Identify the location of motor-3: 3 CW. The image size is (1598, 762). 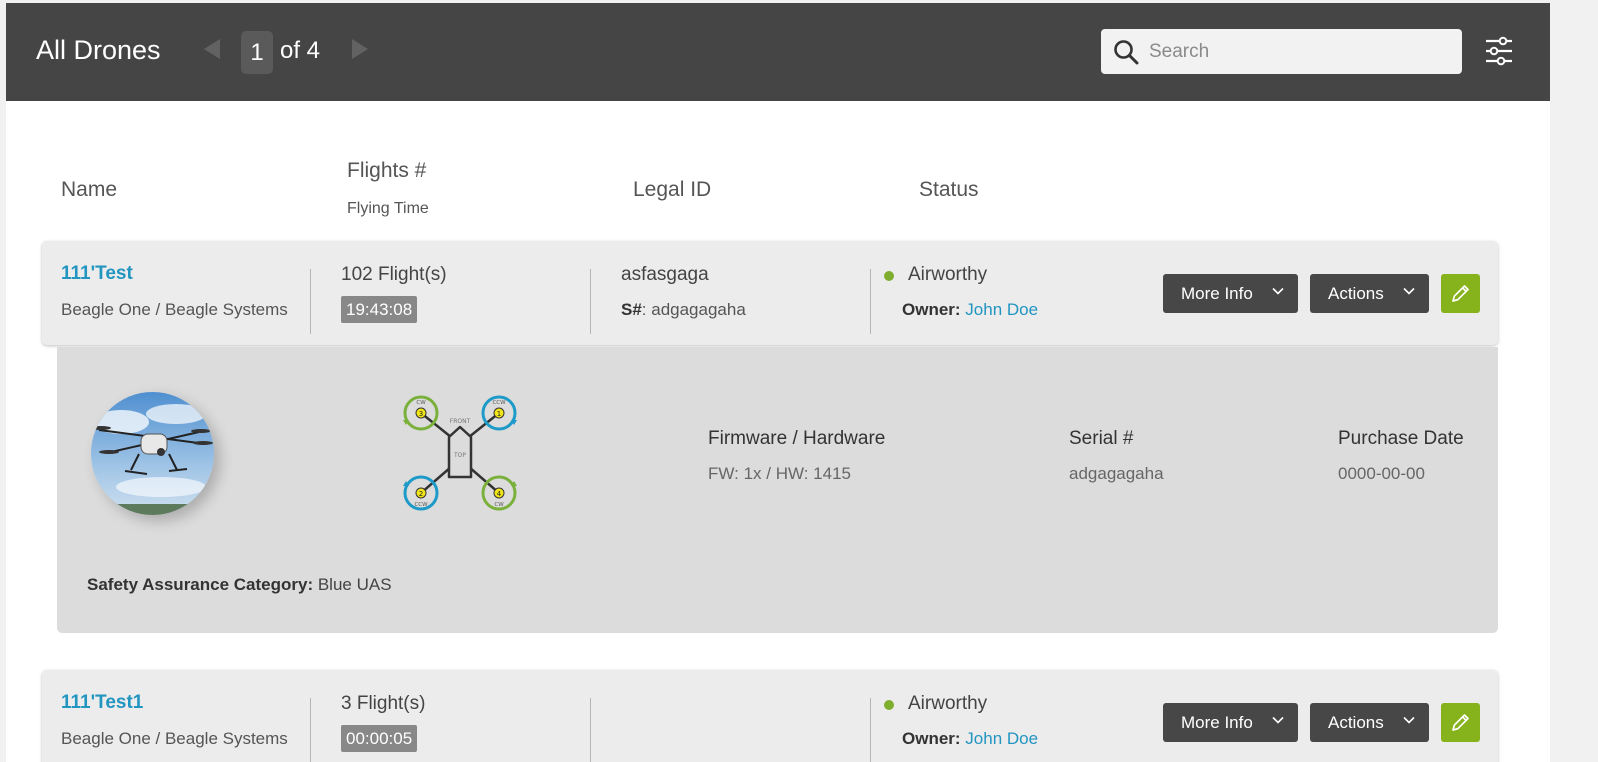
(421, 413).